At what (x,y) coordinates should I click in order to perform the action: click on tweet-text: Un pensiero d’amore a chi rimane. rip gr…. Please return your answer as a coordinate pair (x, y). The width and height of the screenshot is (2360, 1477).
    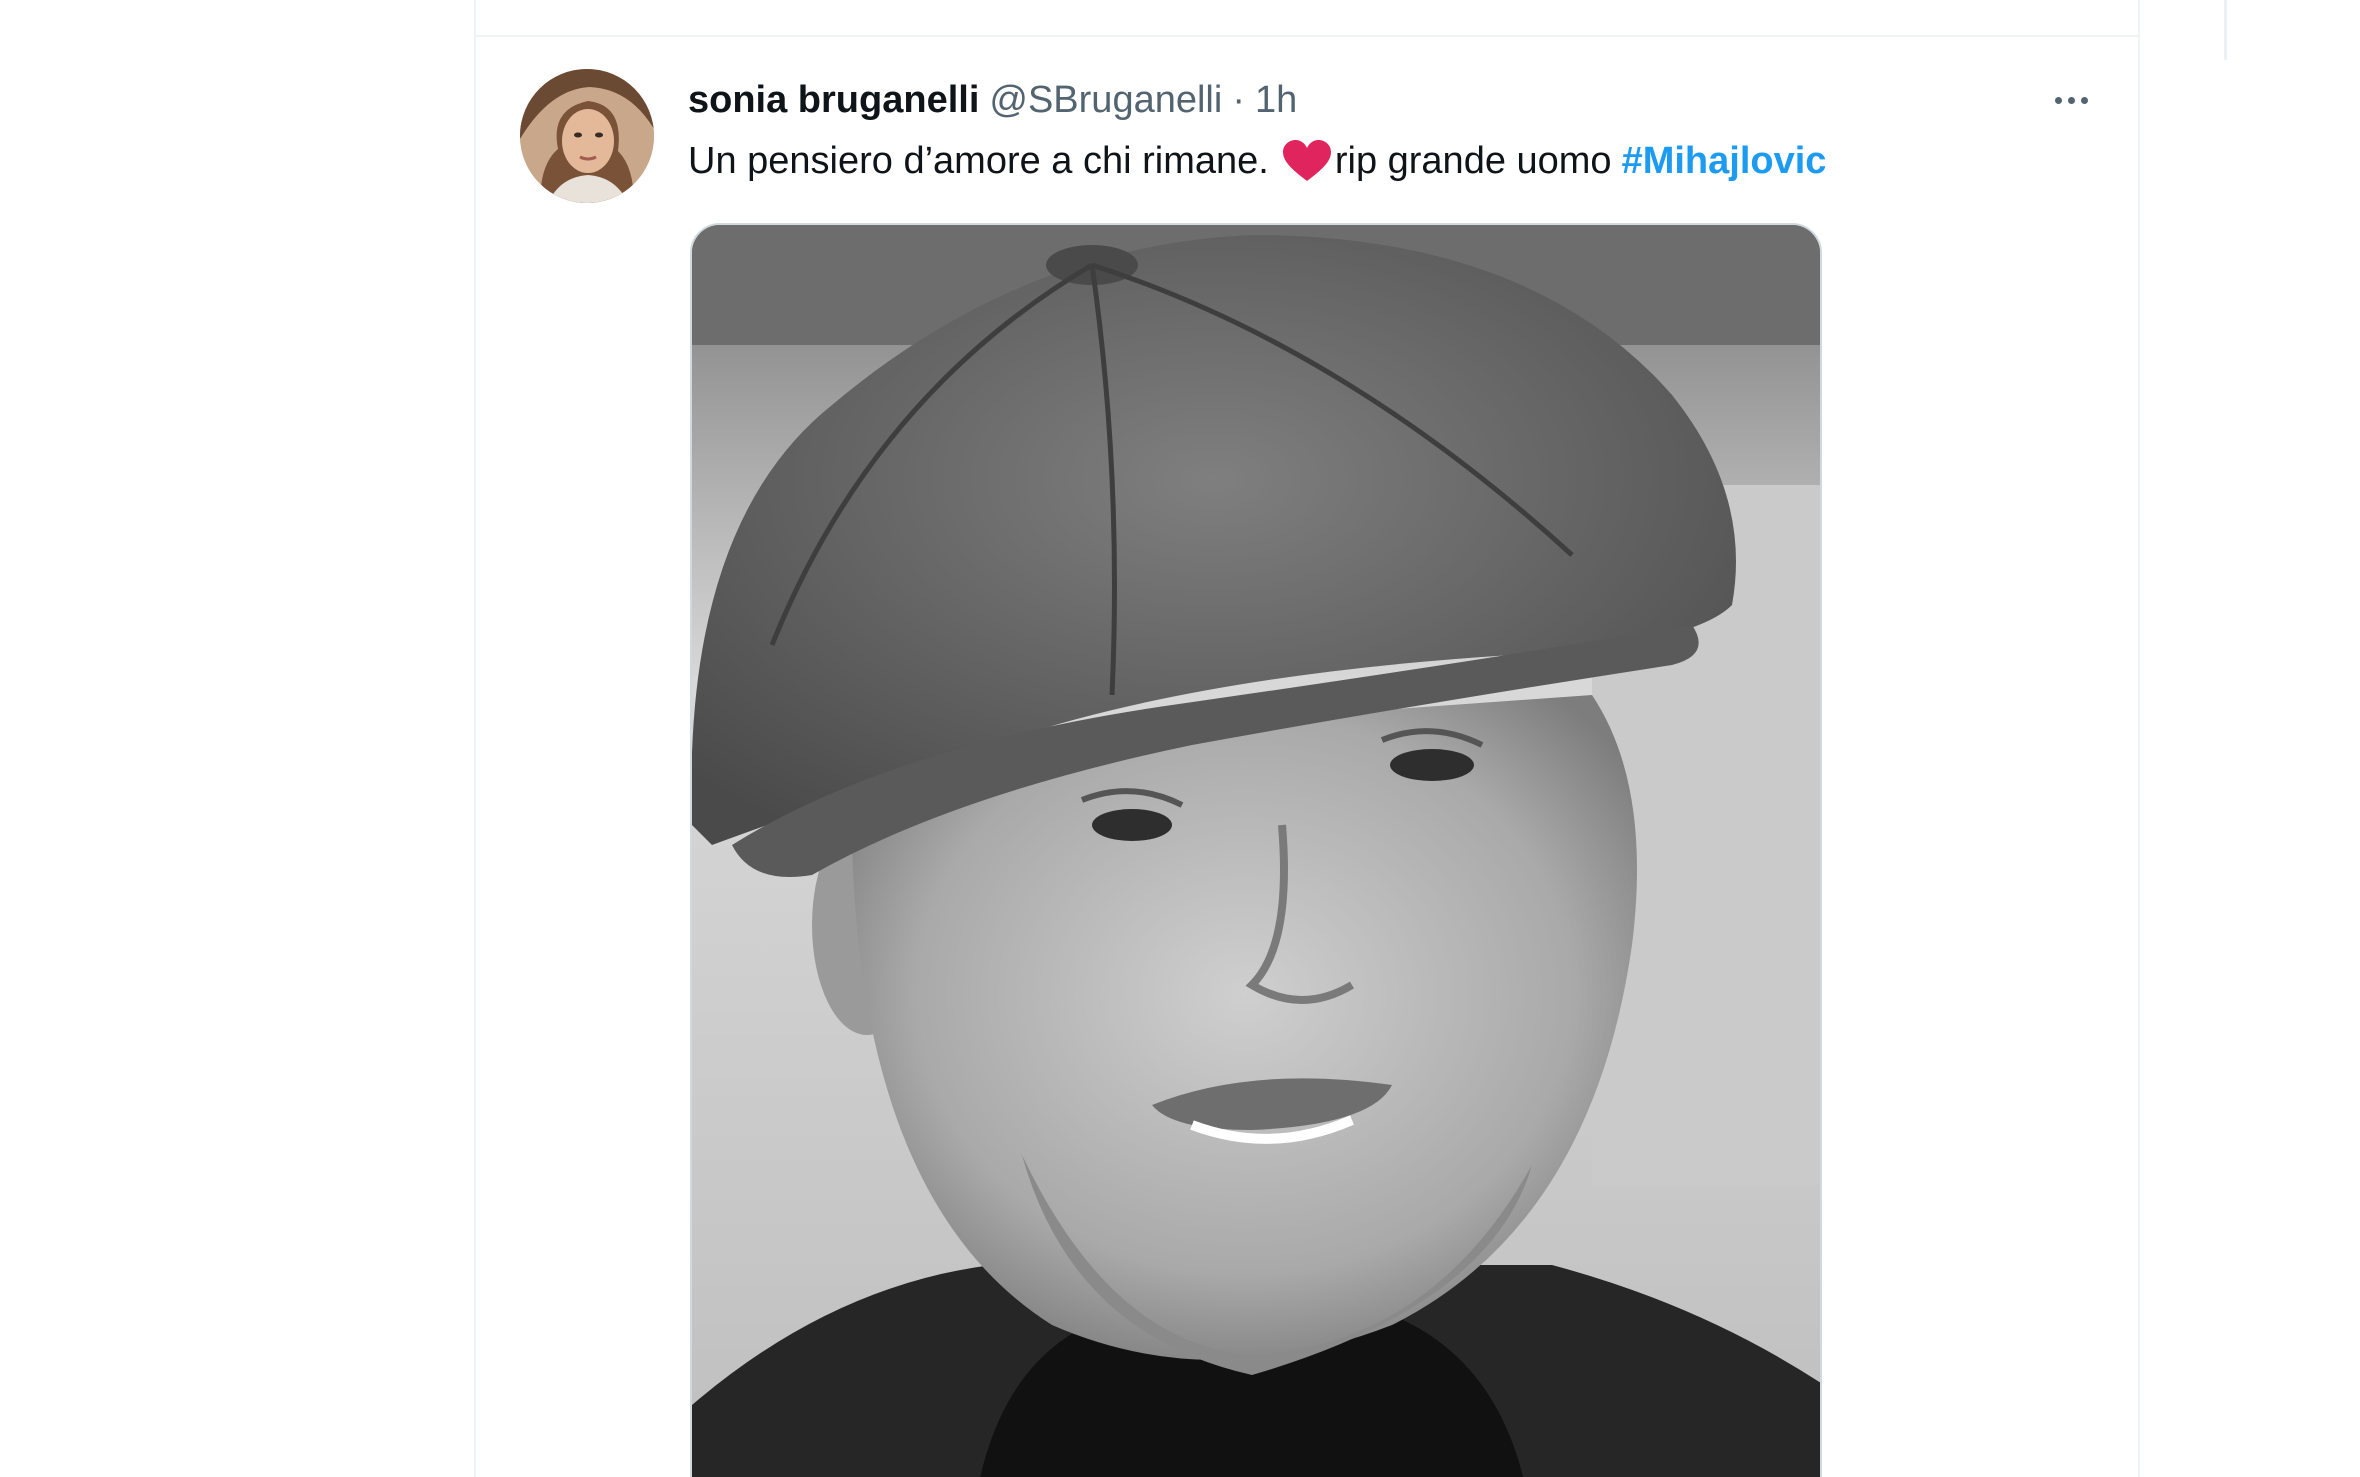
    Looking at the image, I should click on (1257, 161).